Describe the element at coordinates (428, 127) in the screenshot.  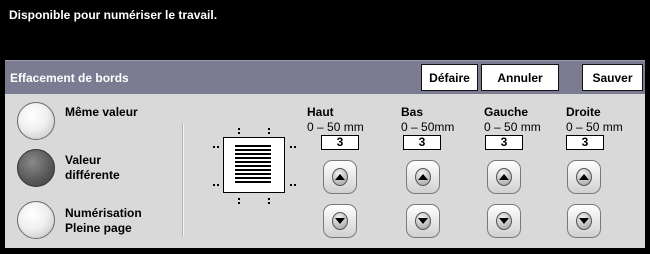
I see `edge-range-bottom: 0 – 50mm` at that location.